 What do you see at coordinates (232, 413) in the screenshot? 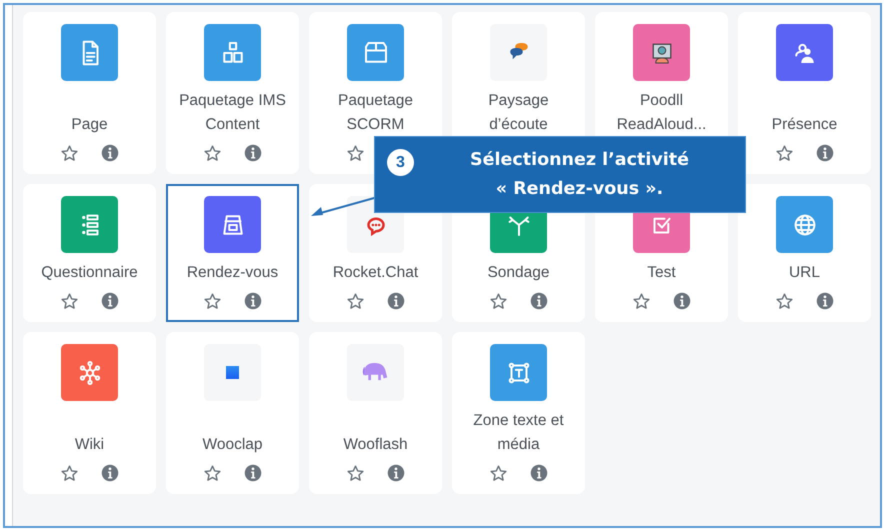
I see `activity-card: Wooclap` at bounding box center [232, 413].